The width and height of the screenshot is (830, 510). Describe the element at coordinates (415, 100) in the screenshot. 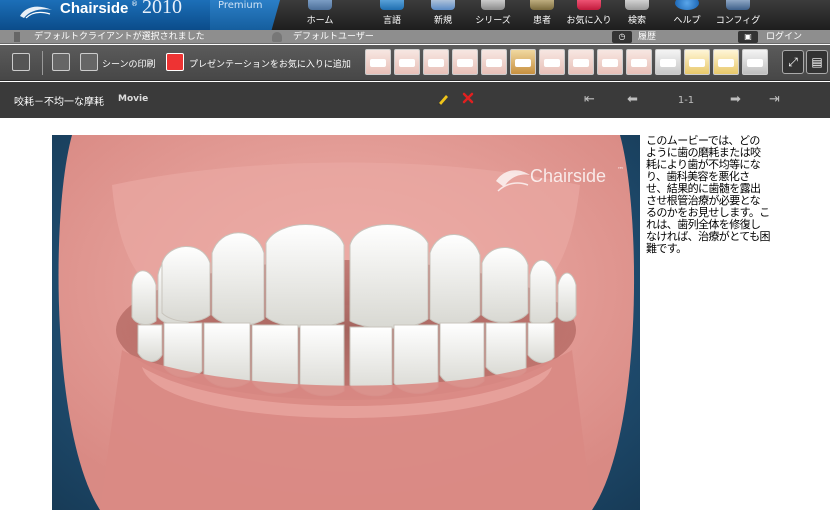

I see `scene-title-bar: 咬耗－不均一な摩耗 Movie ⇤ ⬅ 1-1 ➡ ⇥` at that location.